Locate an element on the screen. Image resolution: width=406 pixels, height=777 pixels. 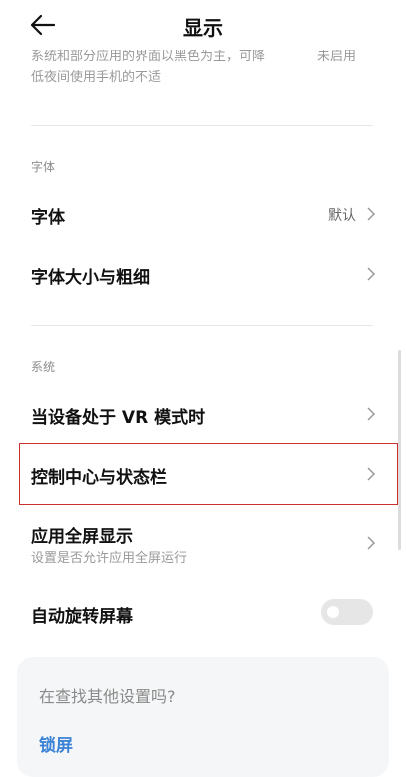
row-title: 当设备处于 VR 模式时 is located at coordinates (118, 418).